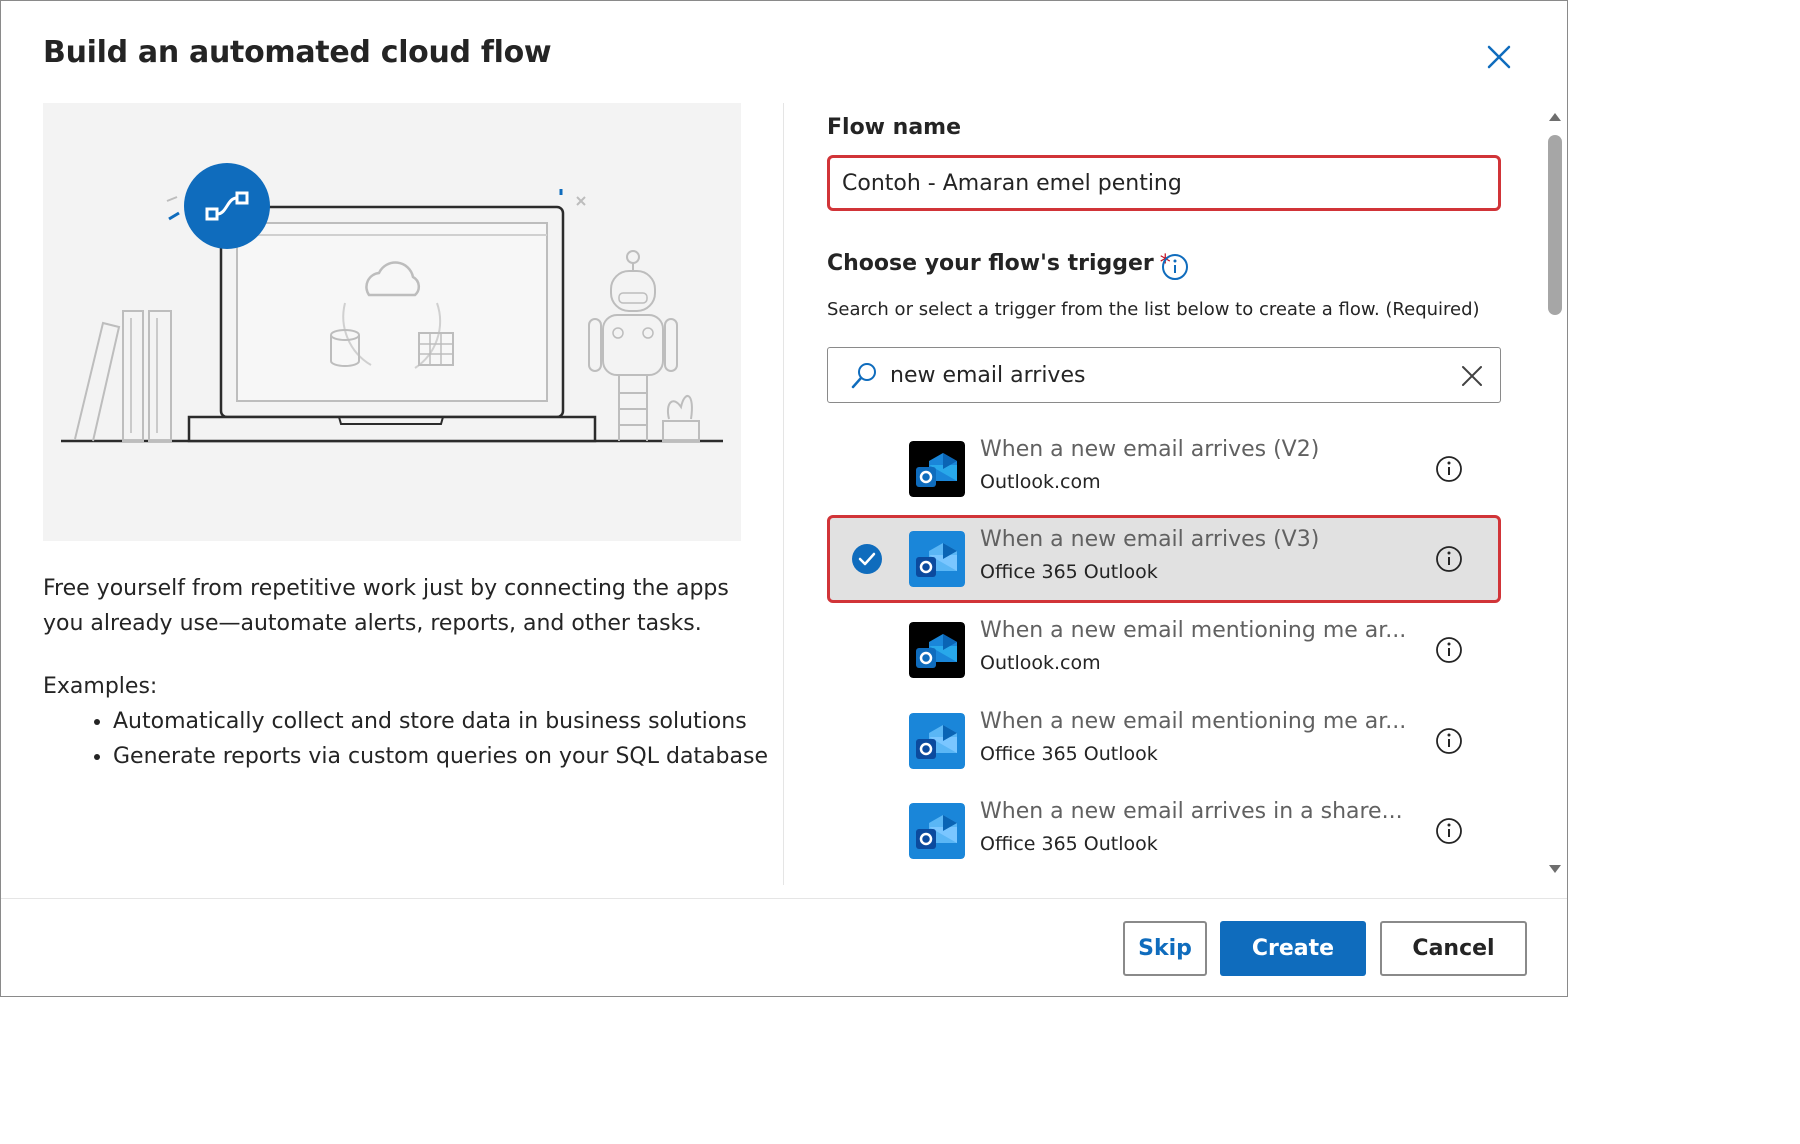 This screenshot has height=1144, width=1800. What do you see at coordinates (1293, 948) in the screenshot?
I see `create-button: Create` at bounding box center [1293, 948].